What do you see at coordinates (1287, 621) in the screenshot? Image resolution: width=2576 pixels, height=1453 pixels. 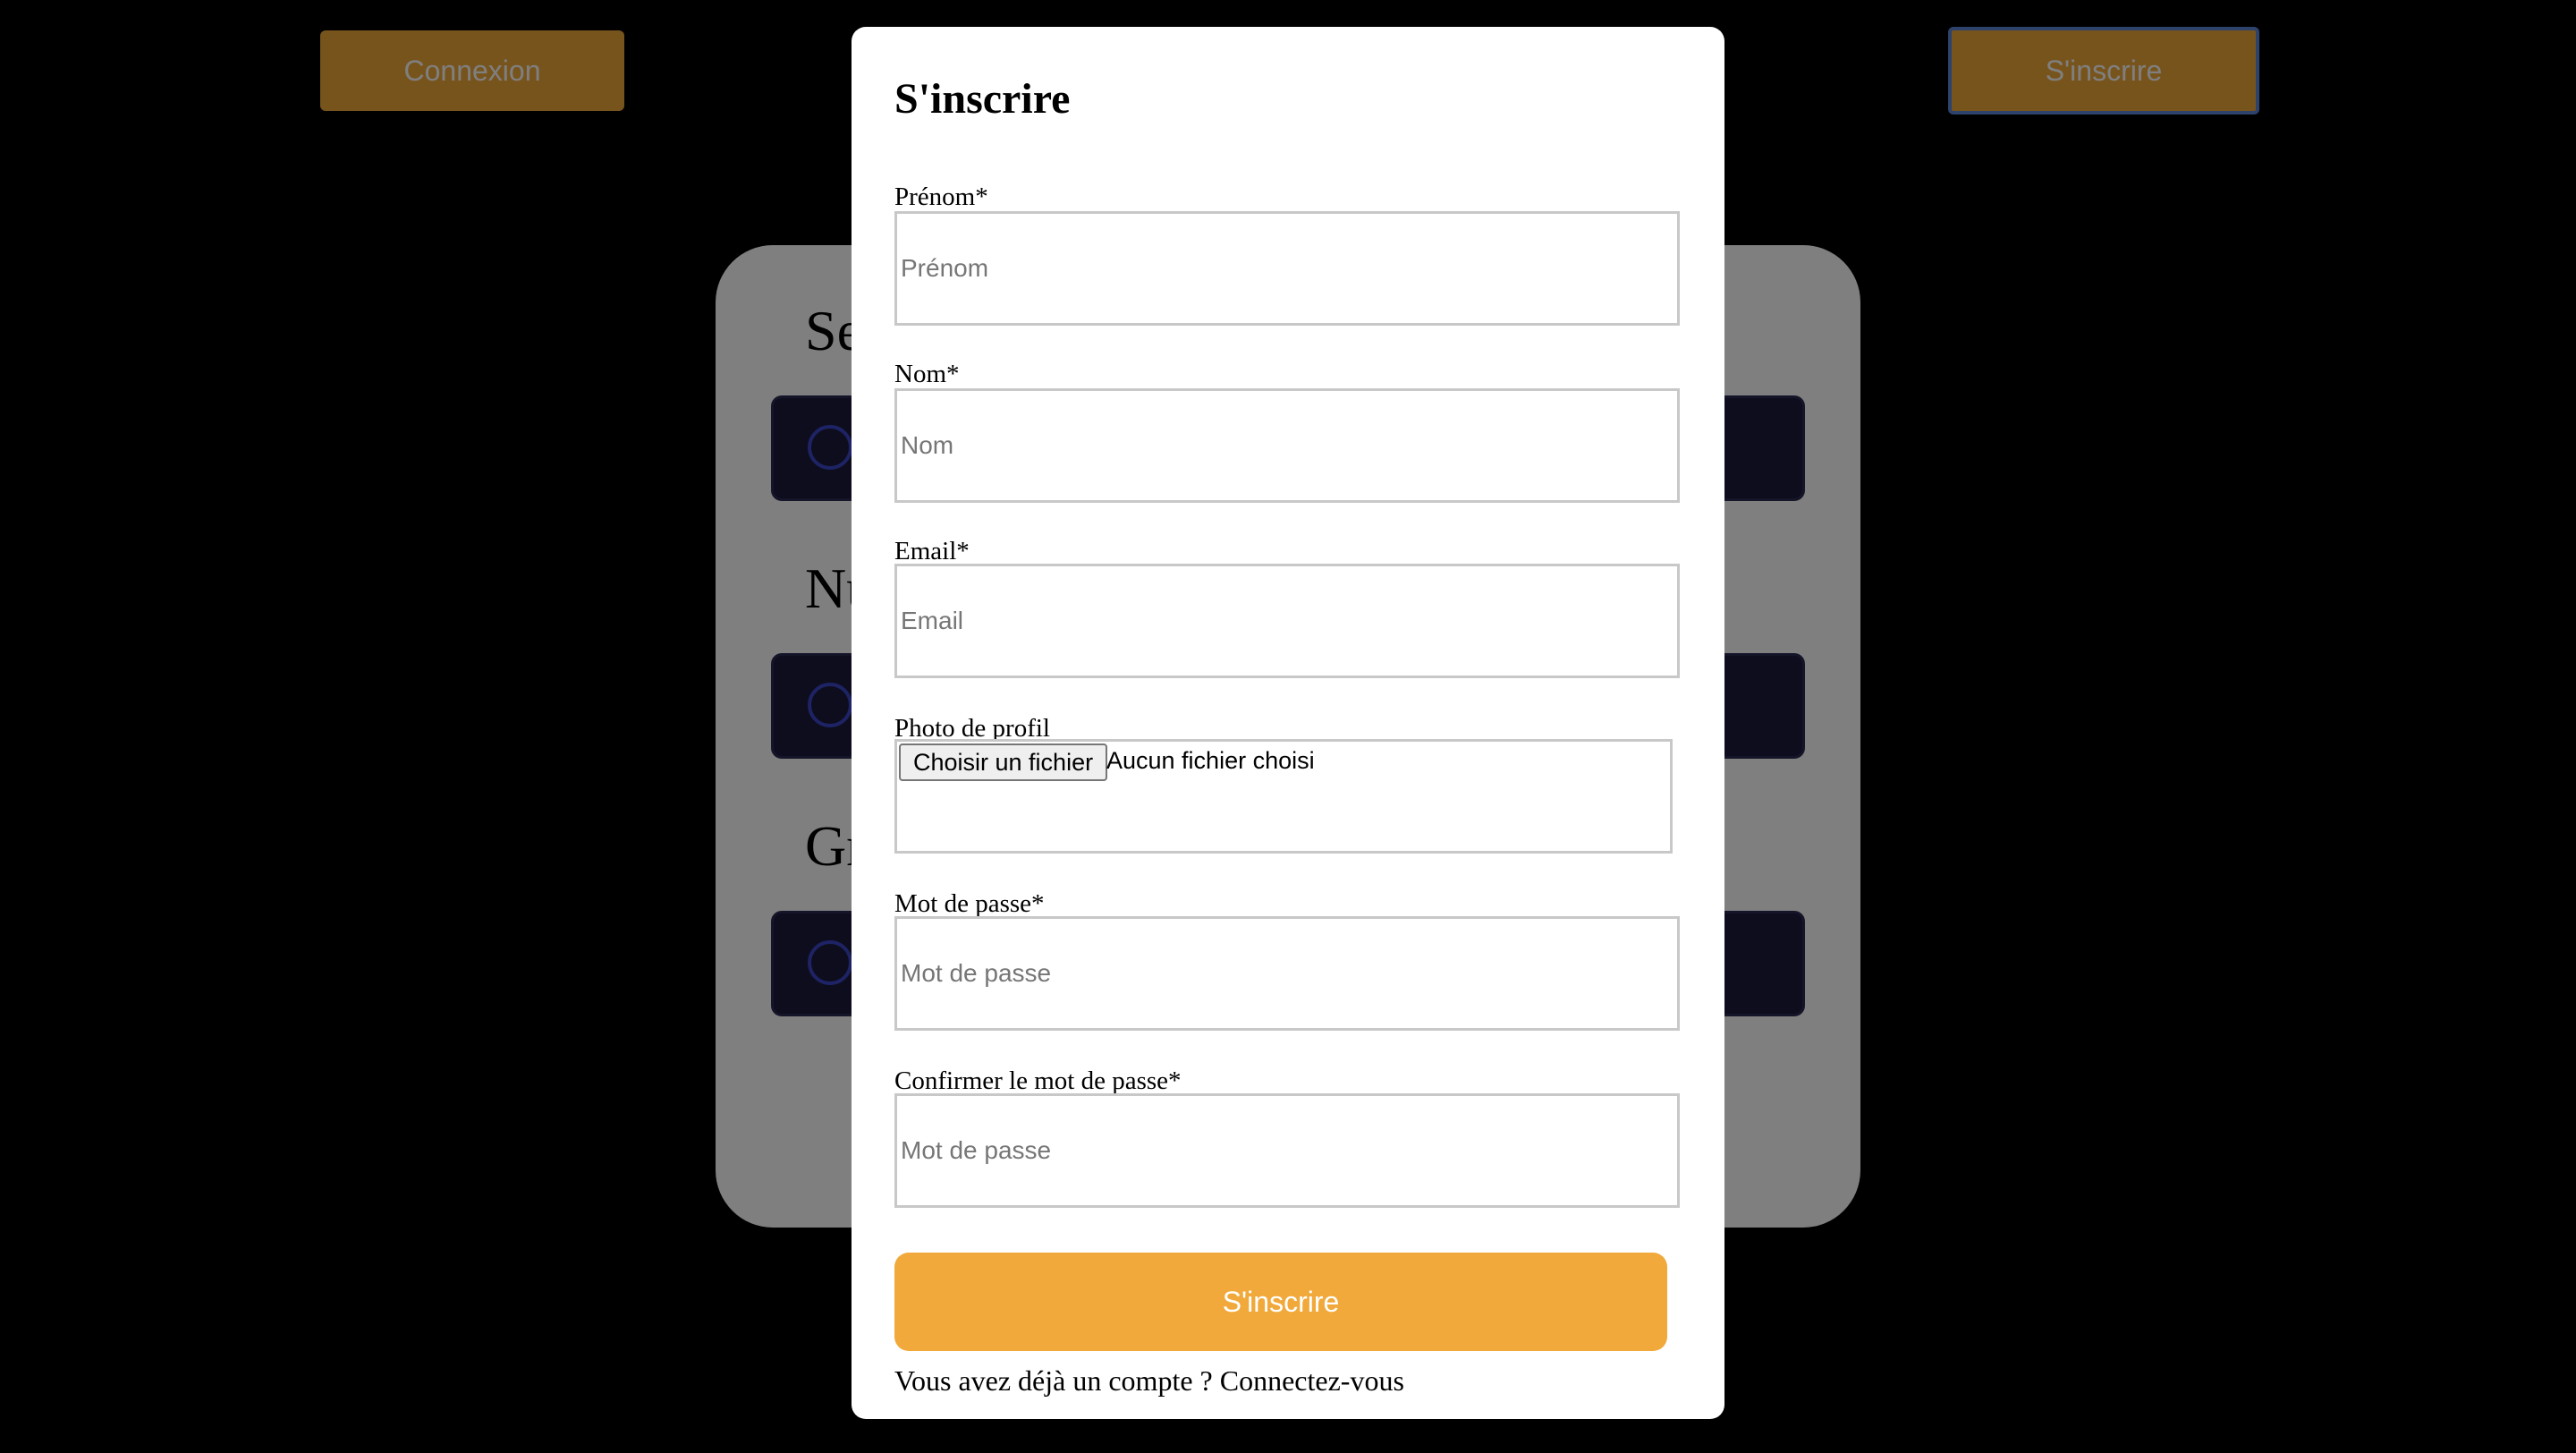 I see `email-input` at bounding box center [1287, 621].